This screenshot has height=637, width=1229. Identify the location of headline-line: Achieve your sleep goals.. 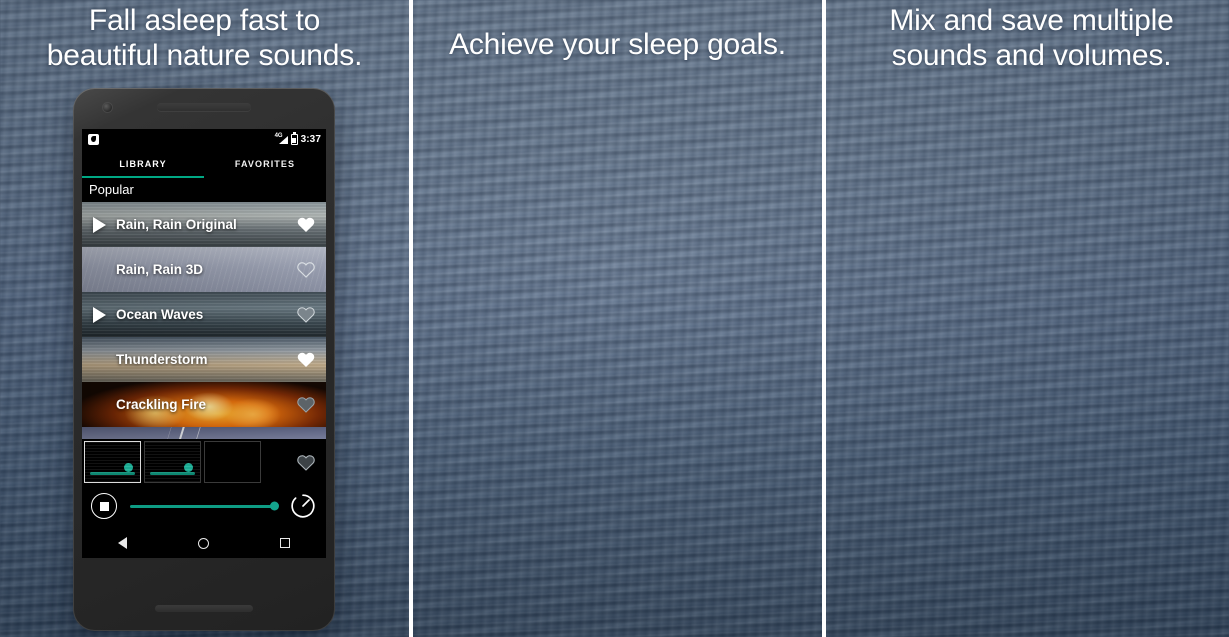
(617, 44).